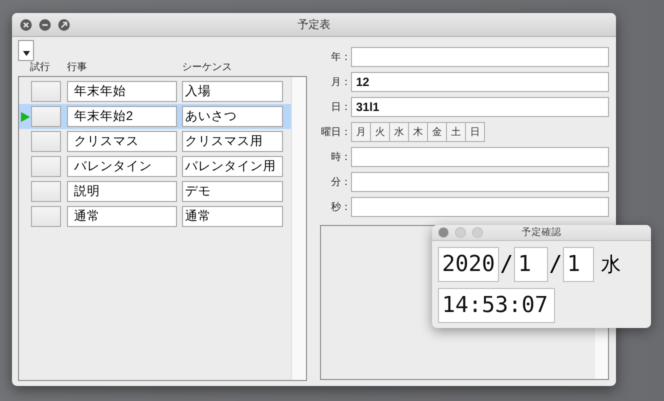 Image resolution: width=664 pixels, height=401 pixels. Describe the element at coordinates (122, 116) in the screenshot. I see `event-field: 年末年始2` at that location.